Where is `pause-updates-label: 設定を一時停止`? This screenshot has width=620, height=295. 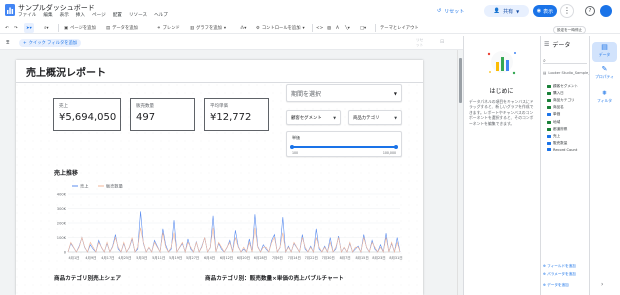 pause-updates-label: 設定を一時停止 is located at coordinates (570, 29).